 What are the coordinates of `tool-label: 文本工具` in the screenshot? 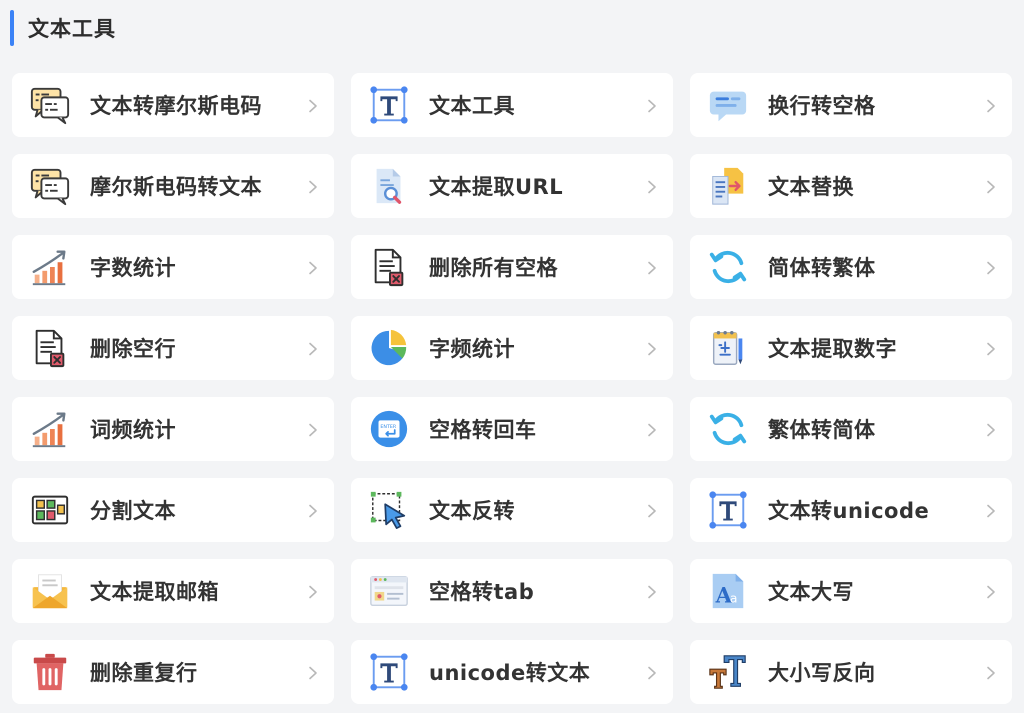 It's located at (472, 106).